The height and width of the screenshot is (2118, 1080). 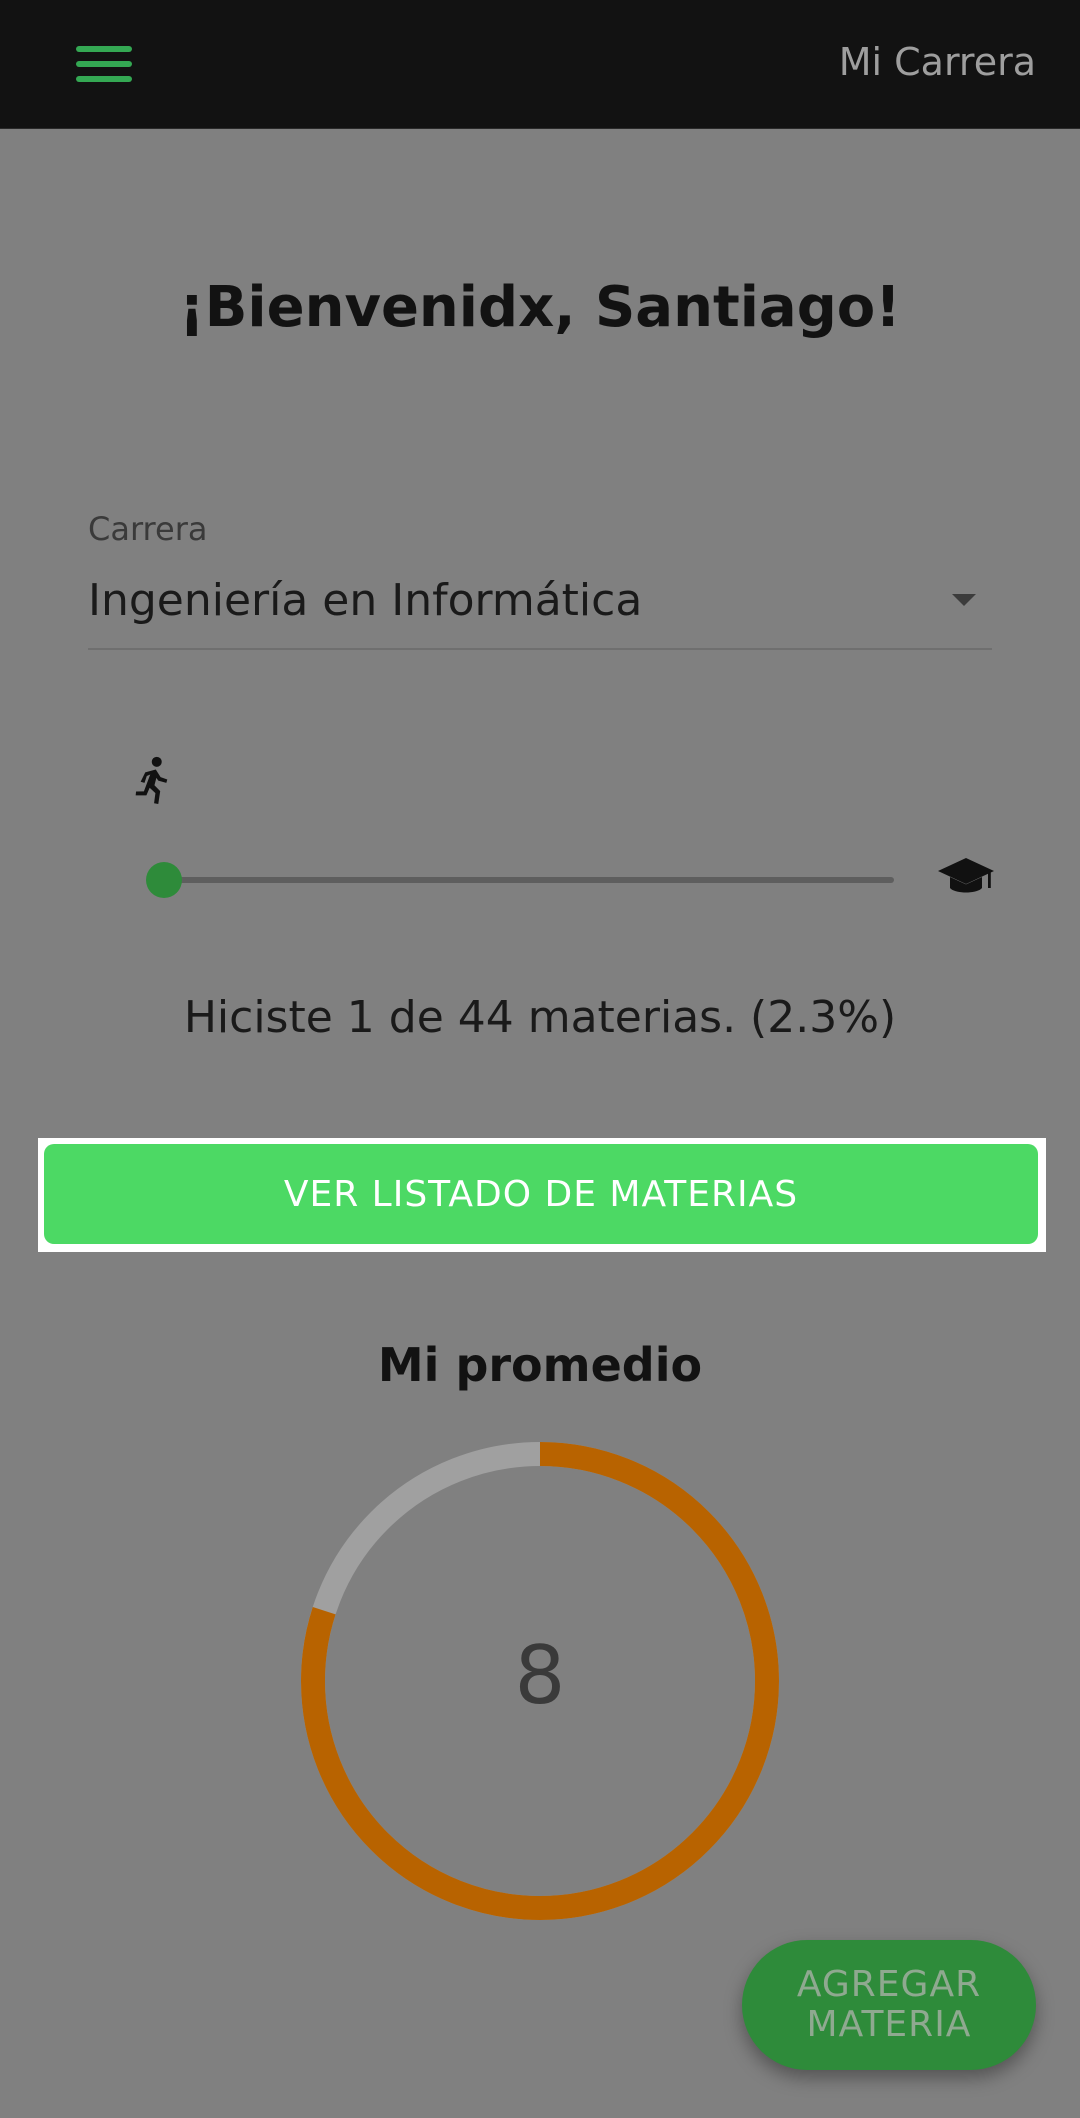 What do you see at coordinates (365, 600) in the screenshot?
I see `carrera-select-value: Ingeniería en Informática` at bounding box center [365, 600].